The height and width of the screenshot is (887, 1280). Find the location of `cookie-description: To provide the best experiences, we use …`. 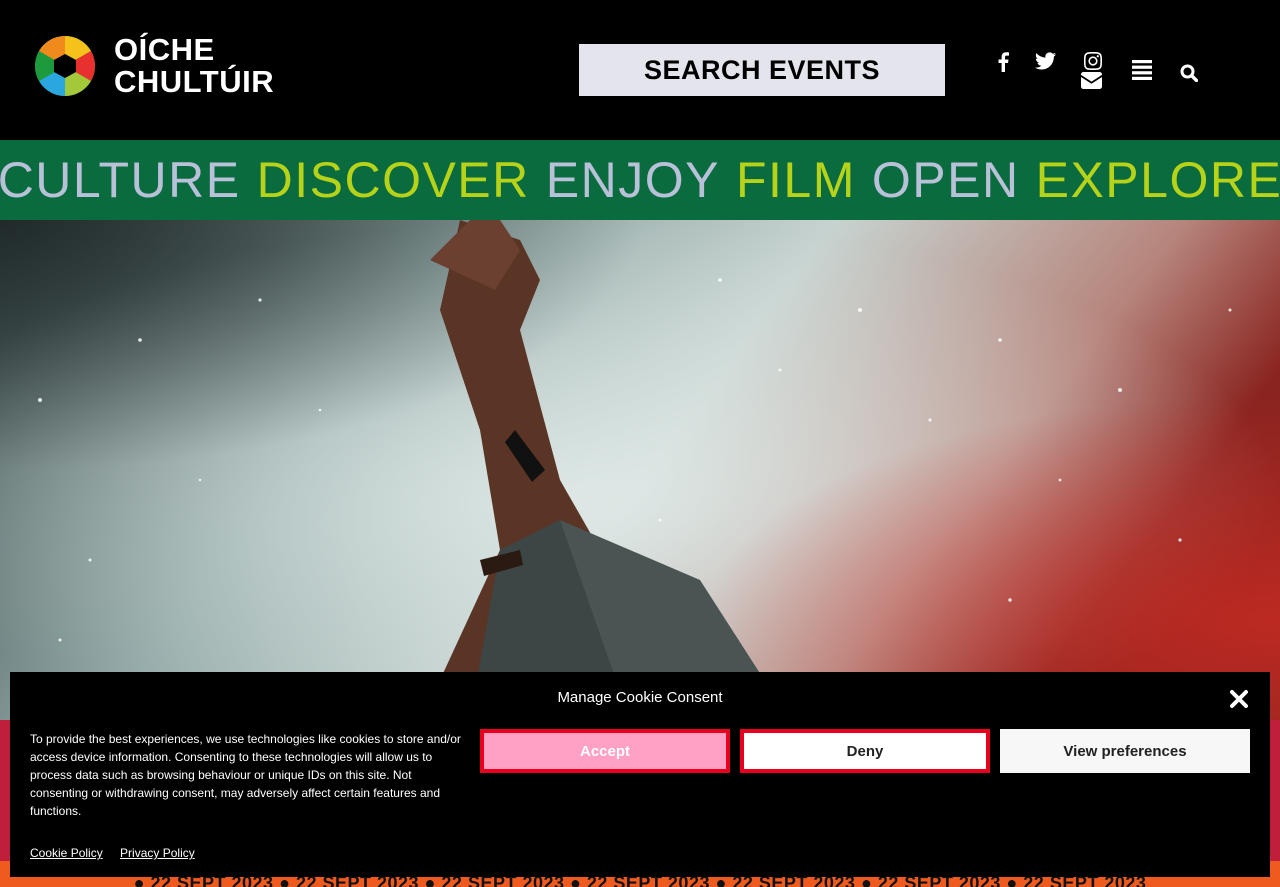

cookie-description: To provide the best experiences, we use … is located at coordinates (245, 775).